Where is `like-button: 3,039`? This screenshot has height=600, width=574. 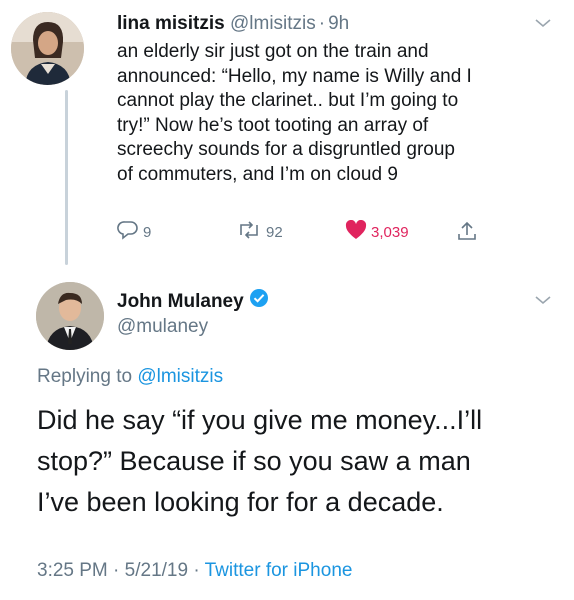 like-button: 3,039 is located at coordinates (377, 231).